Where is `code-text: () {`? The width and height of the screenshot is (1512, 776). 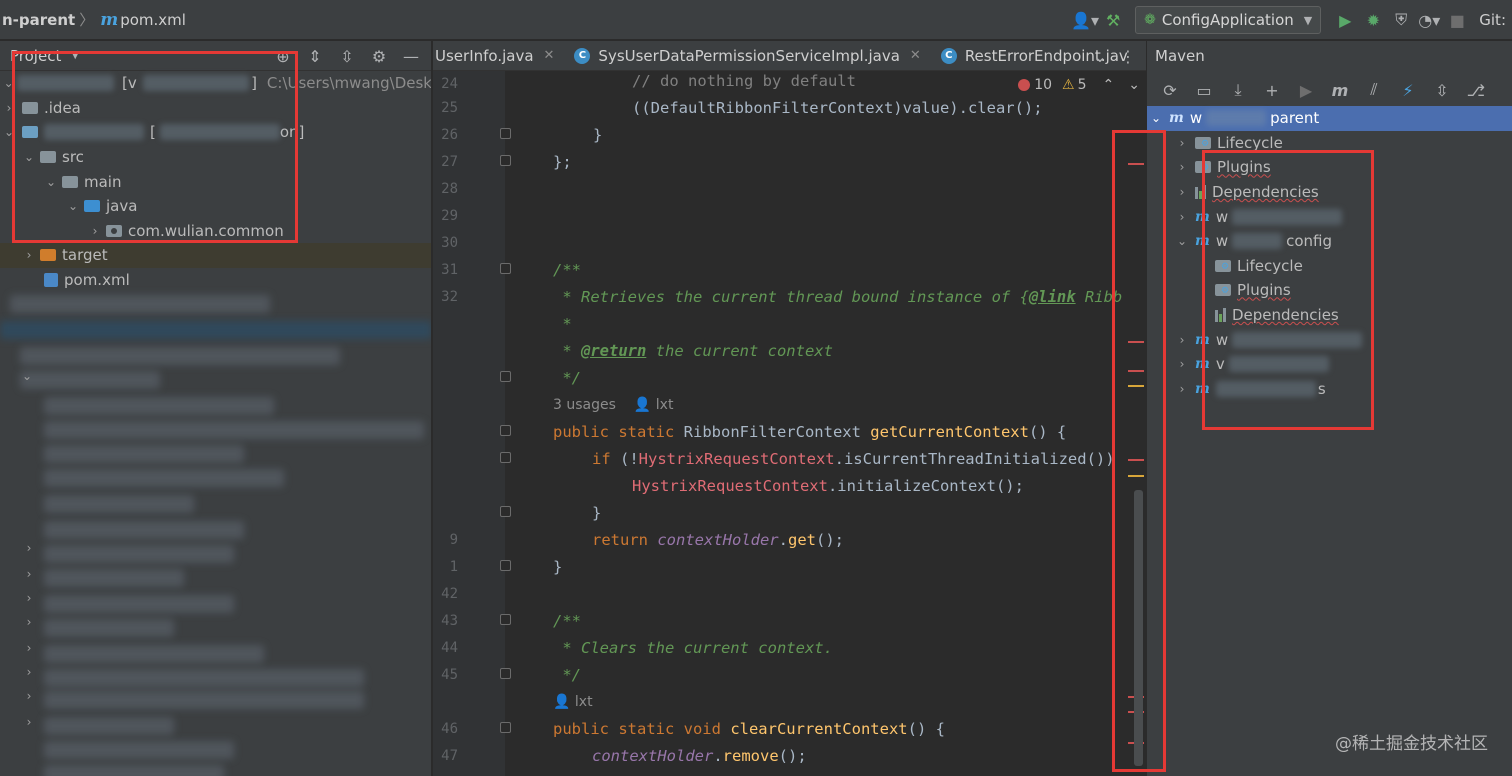 code-text: () { is located at coordinates (926, 729).